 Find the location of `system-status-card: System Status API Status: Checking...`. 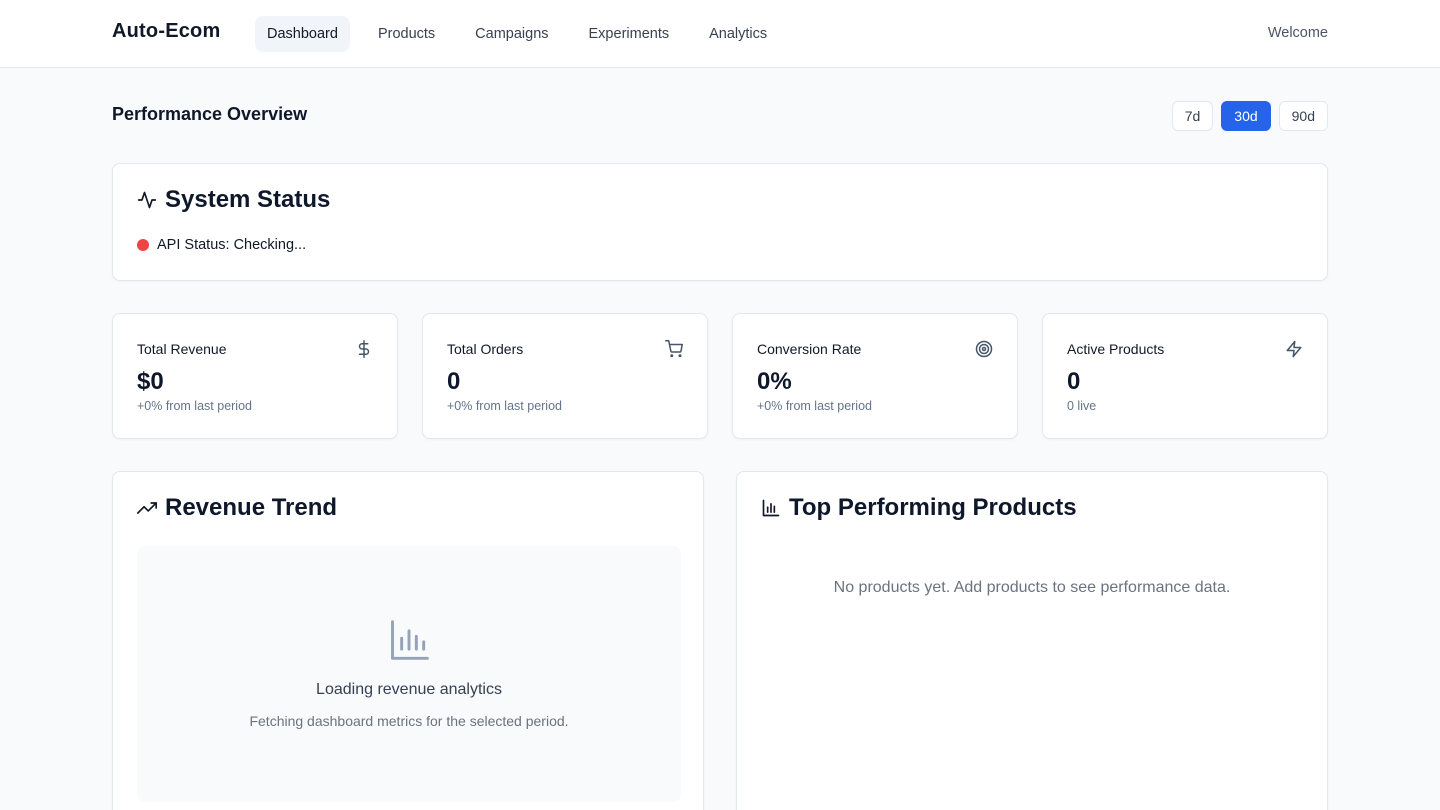

system-status-card: System Status API Status: Checking... is located at coordinates (720, 222).